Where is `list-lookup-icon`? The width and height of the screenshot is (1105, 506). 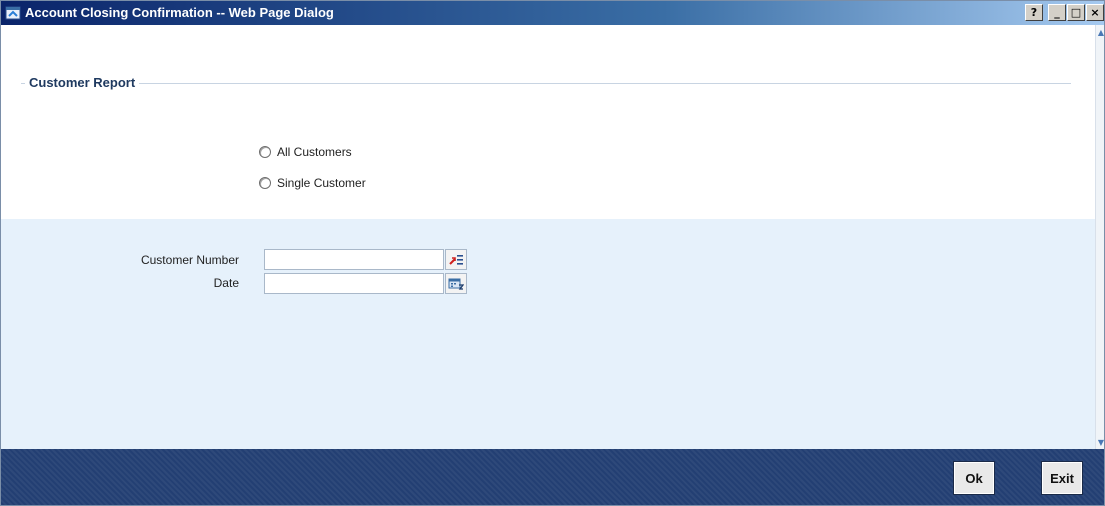
list-lookup-icon is located at coordinates (456, 259).